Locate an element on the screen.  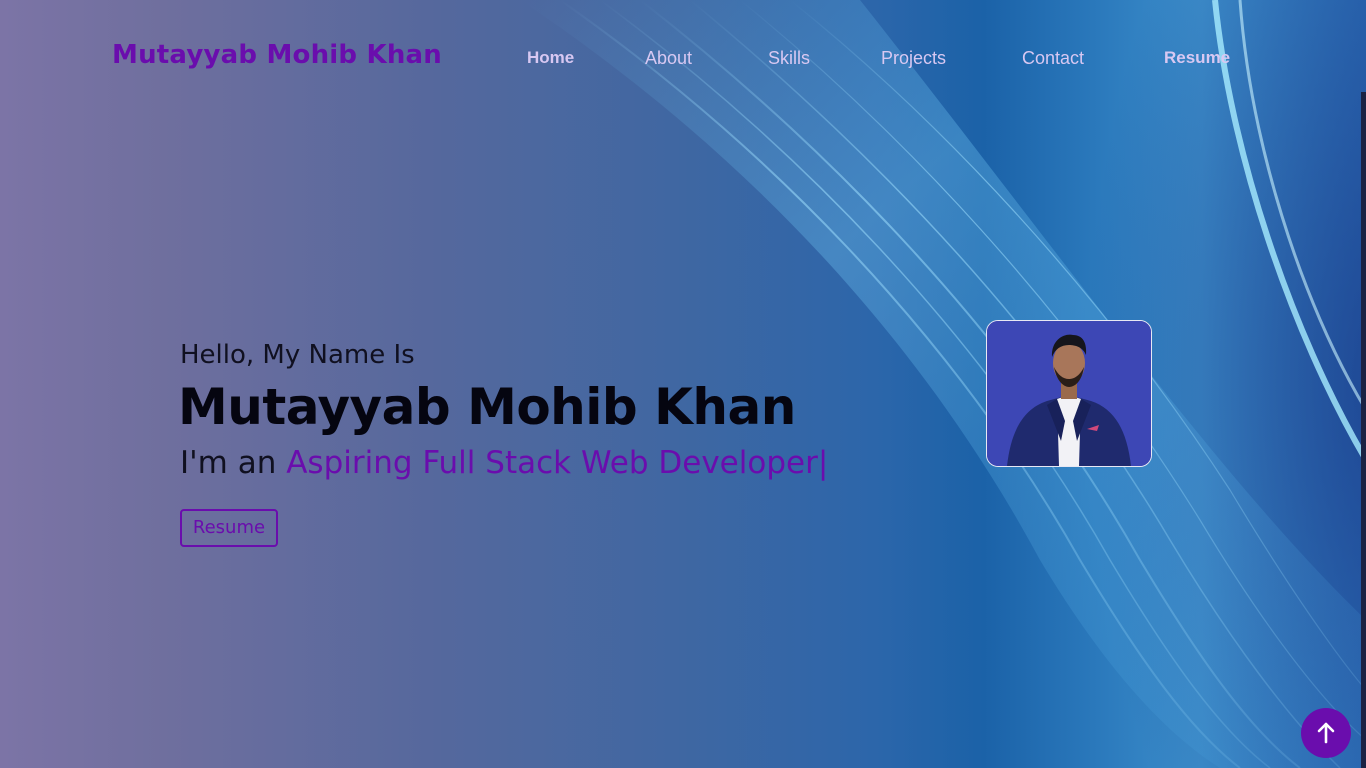
nav-item-contact: Contact is located at coordinates (1053, 58).